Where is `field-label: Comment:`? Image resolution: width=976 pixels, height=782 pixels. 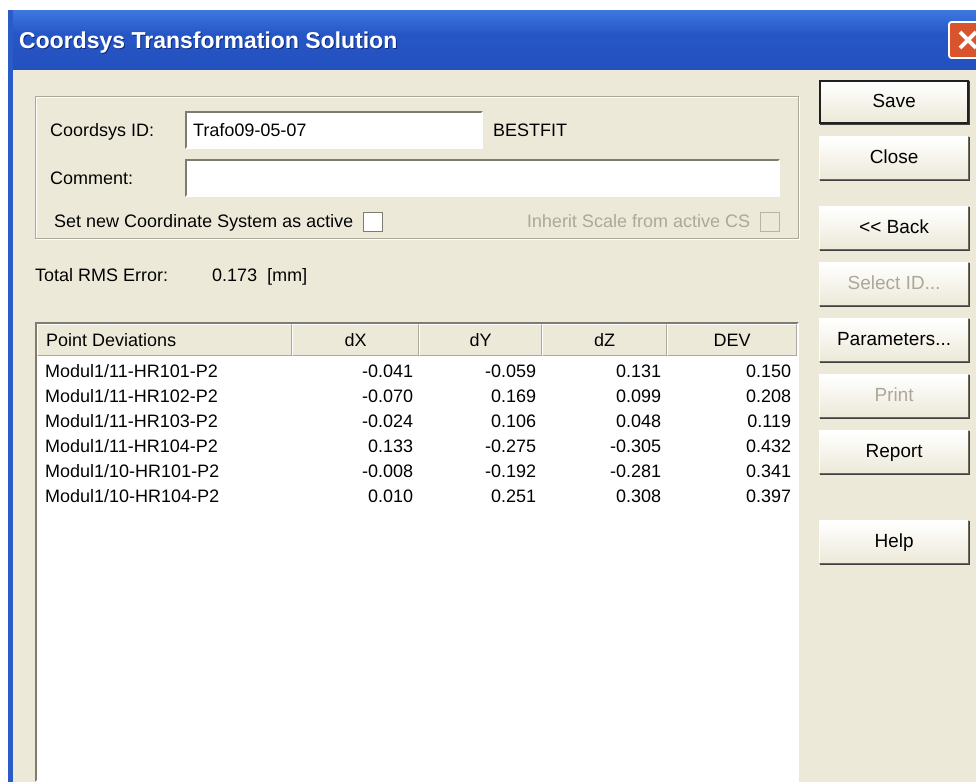
field-label: Comment: is located at coordinates (92, 178).